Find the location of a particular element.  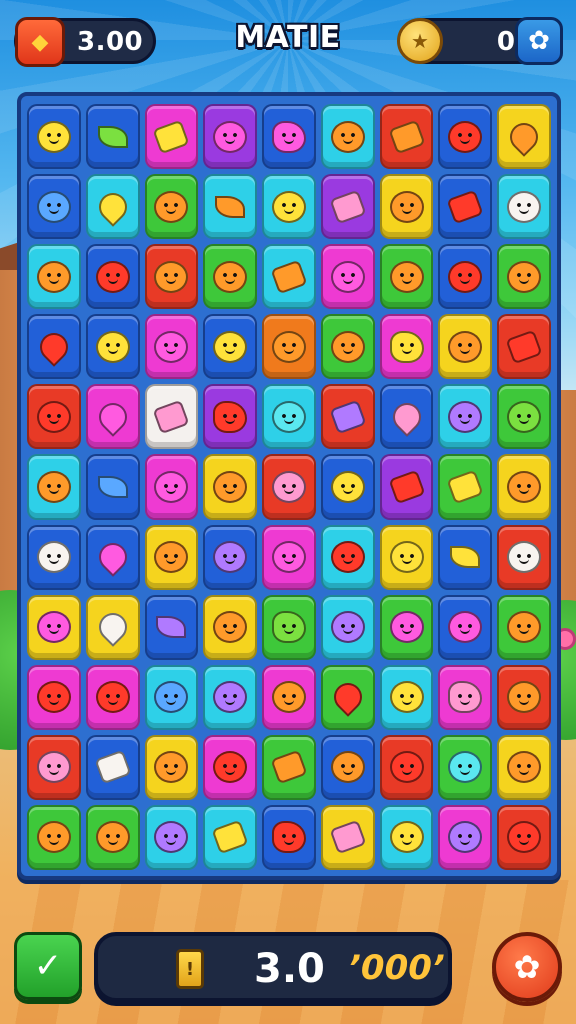

hammer-button: ✓ is located at coordinates (48, 966).